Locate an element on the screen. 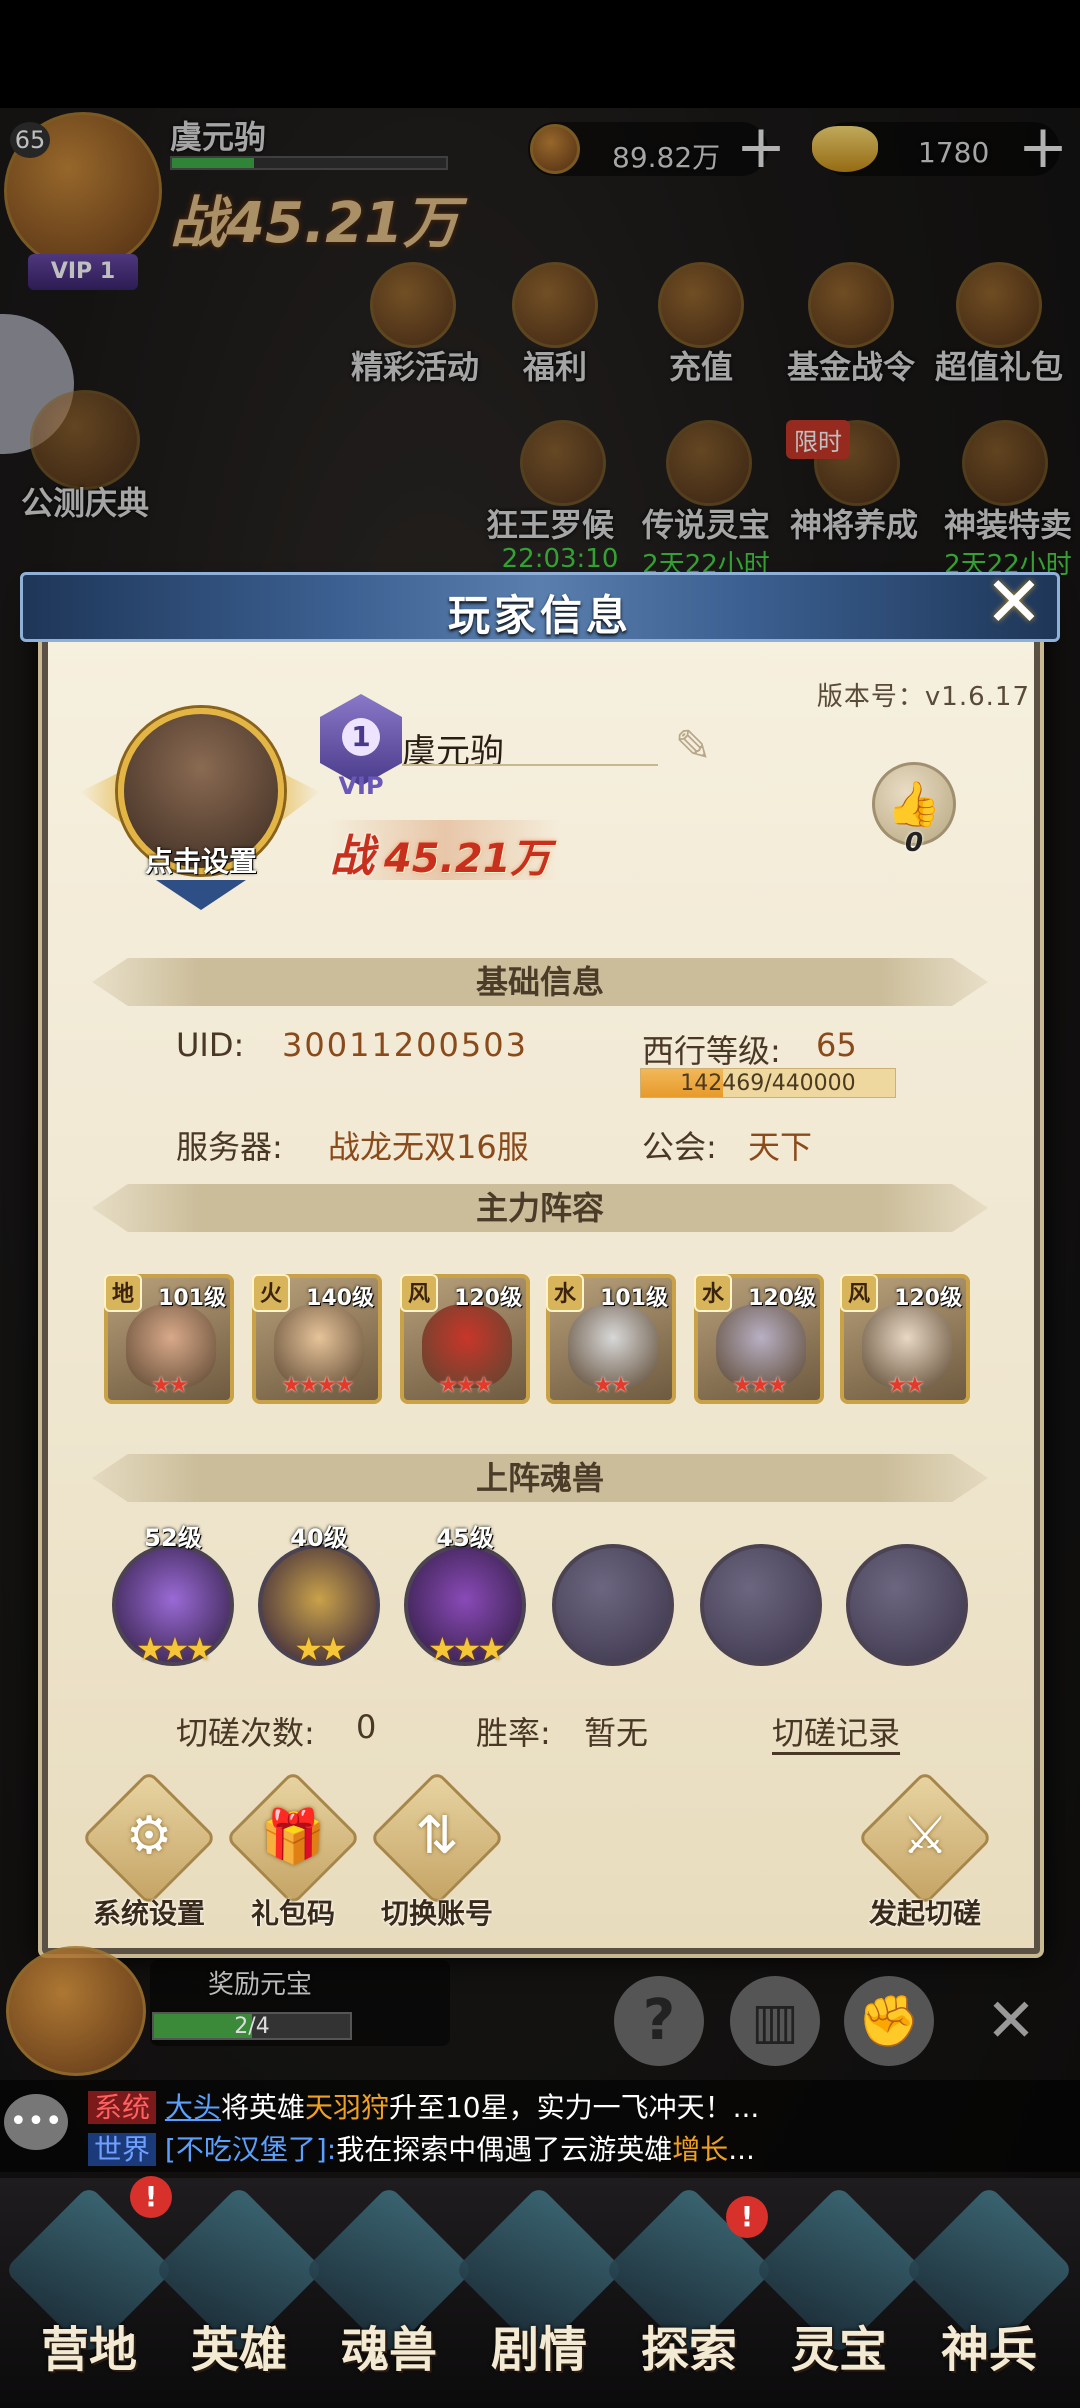  swap-arrows-icon: ⇅ is located at coordinates (437, 1836).